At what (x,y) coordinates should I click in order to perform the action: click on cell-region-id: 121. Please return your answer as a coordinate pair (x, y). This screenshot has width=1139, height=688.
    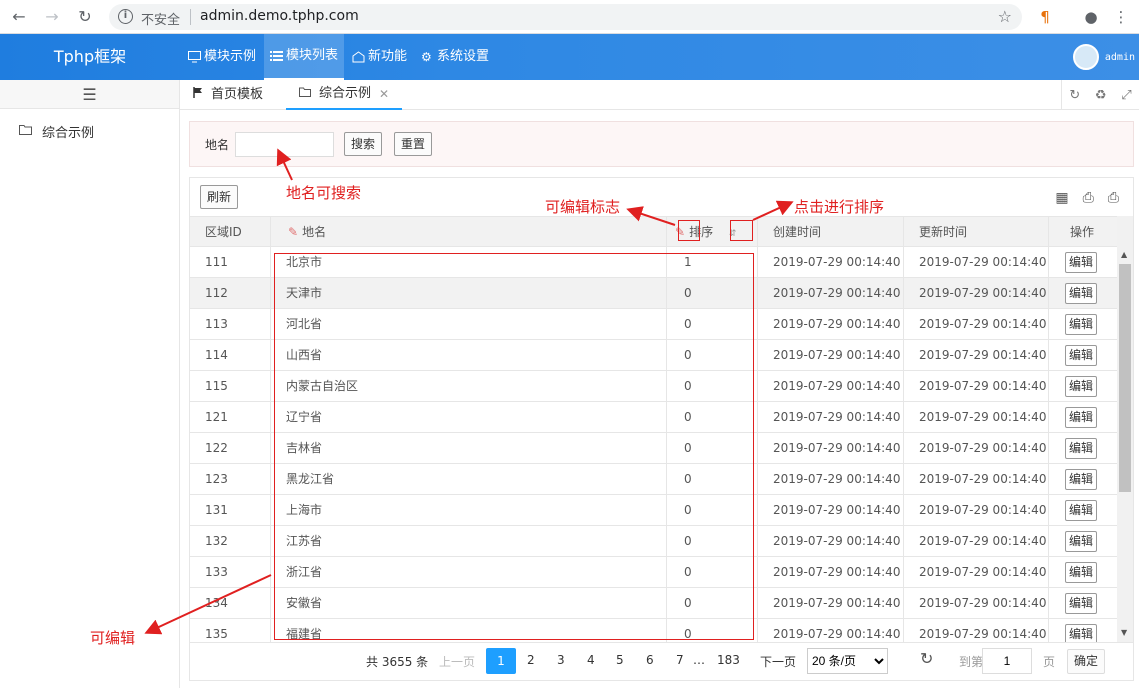
    Looking at the image, I should click on (230, 417).